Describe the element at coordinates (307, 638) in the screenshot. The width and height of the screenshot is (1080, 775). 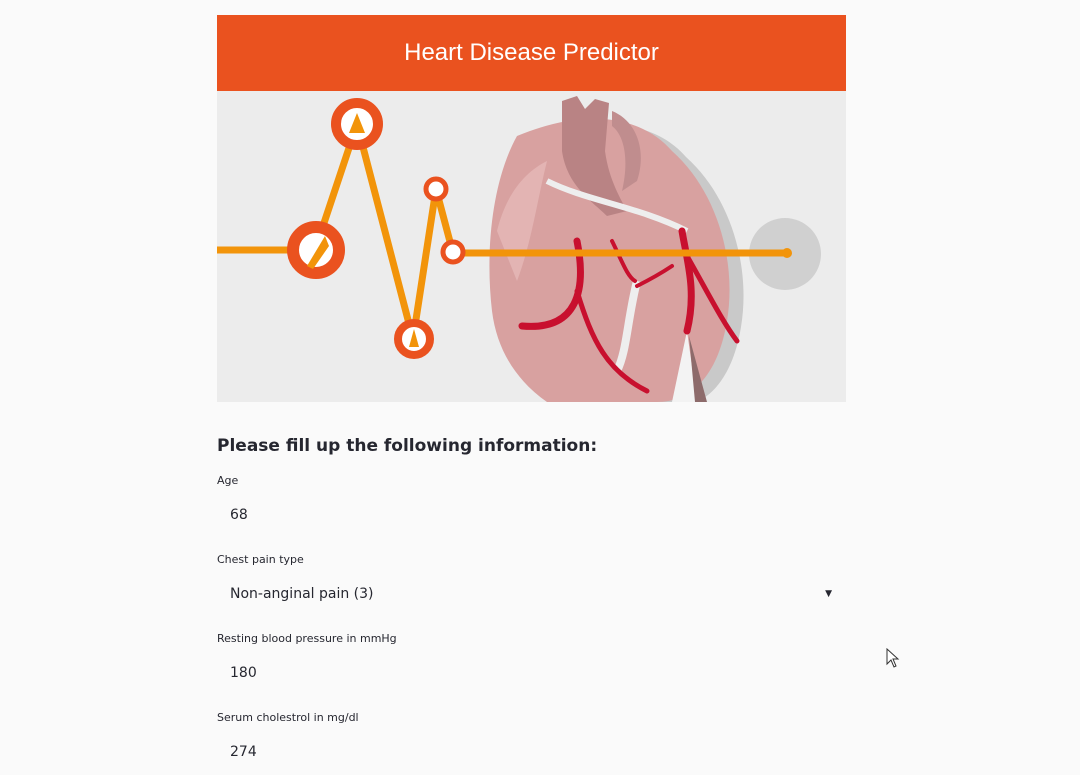
I see `blood-pressure-label: Resting blood pressure in mmHg` at that location.